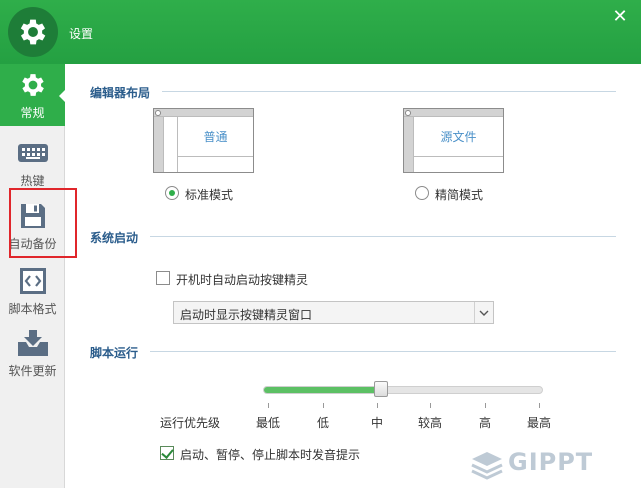 This screenshot has width=641, height=488. I want to click on standard-mode-radio, so click(172, 193).